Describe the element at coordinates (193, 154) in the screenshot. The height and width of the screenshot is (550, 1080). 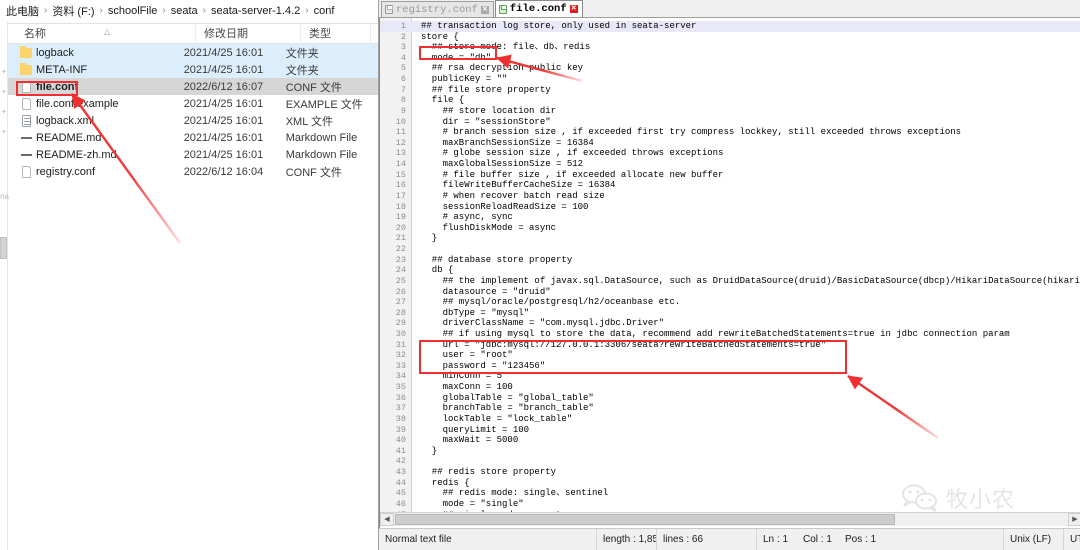
I see `file-row: README-zh.md 2021/4/25 16:01 Markdown File` at that location.